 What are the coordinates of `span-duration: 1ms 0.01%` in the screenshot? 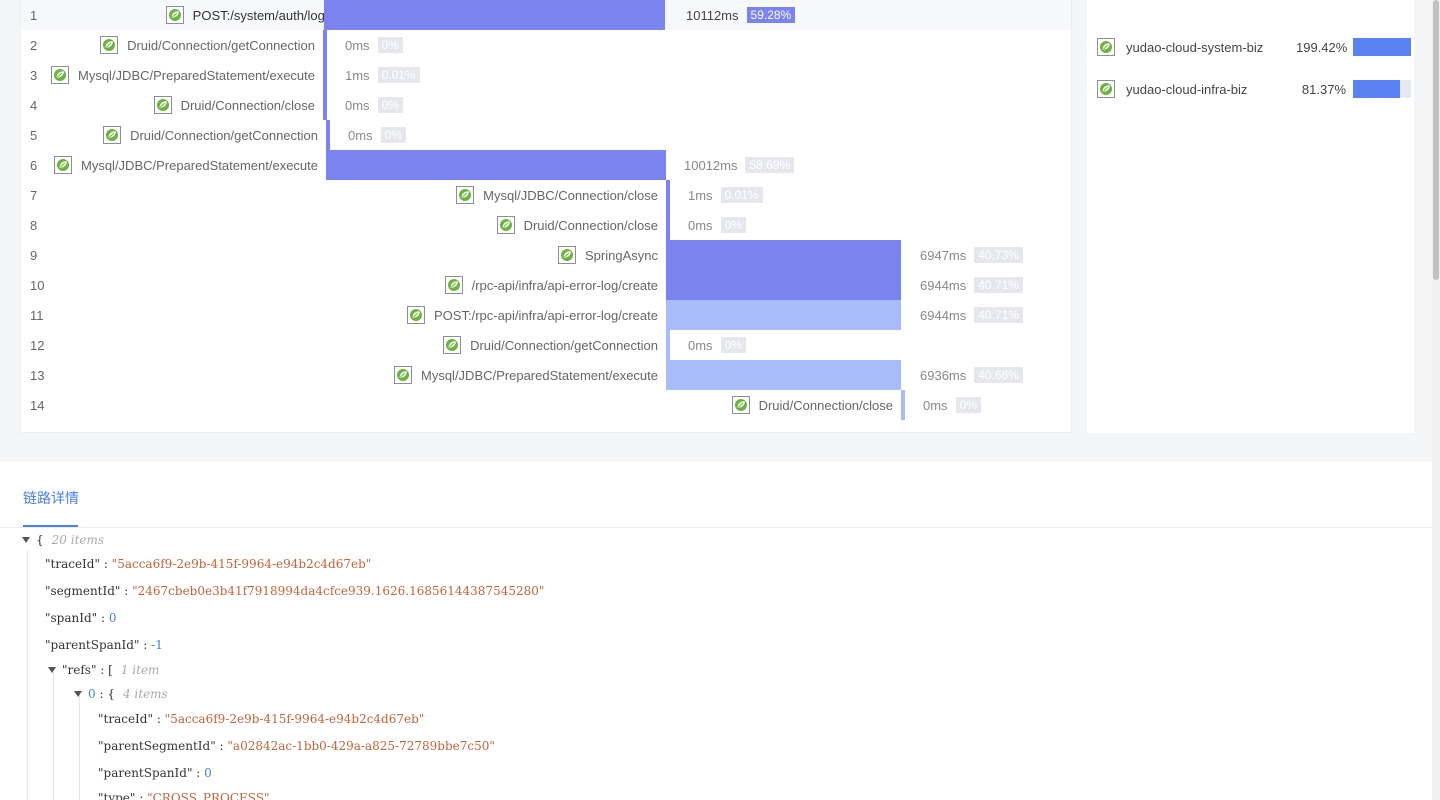 It's located at (382, 75).